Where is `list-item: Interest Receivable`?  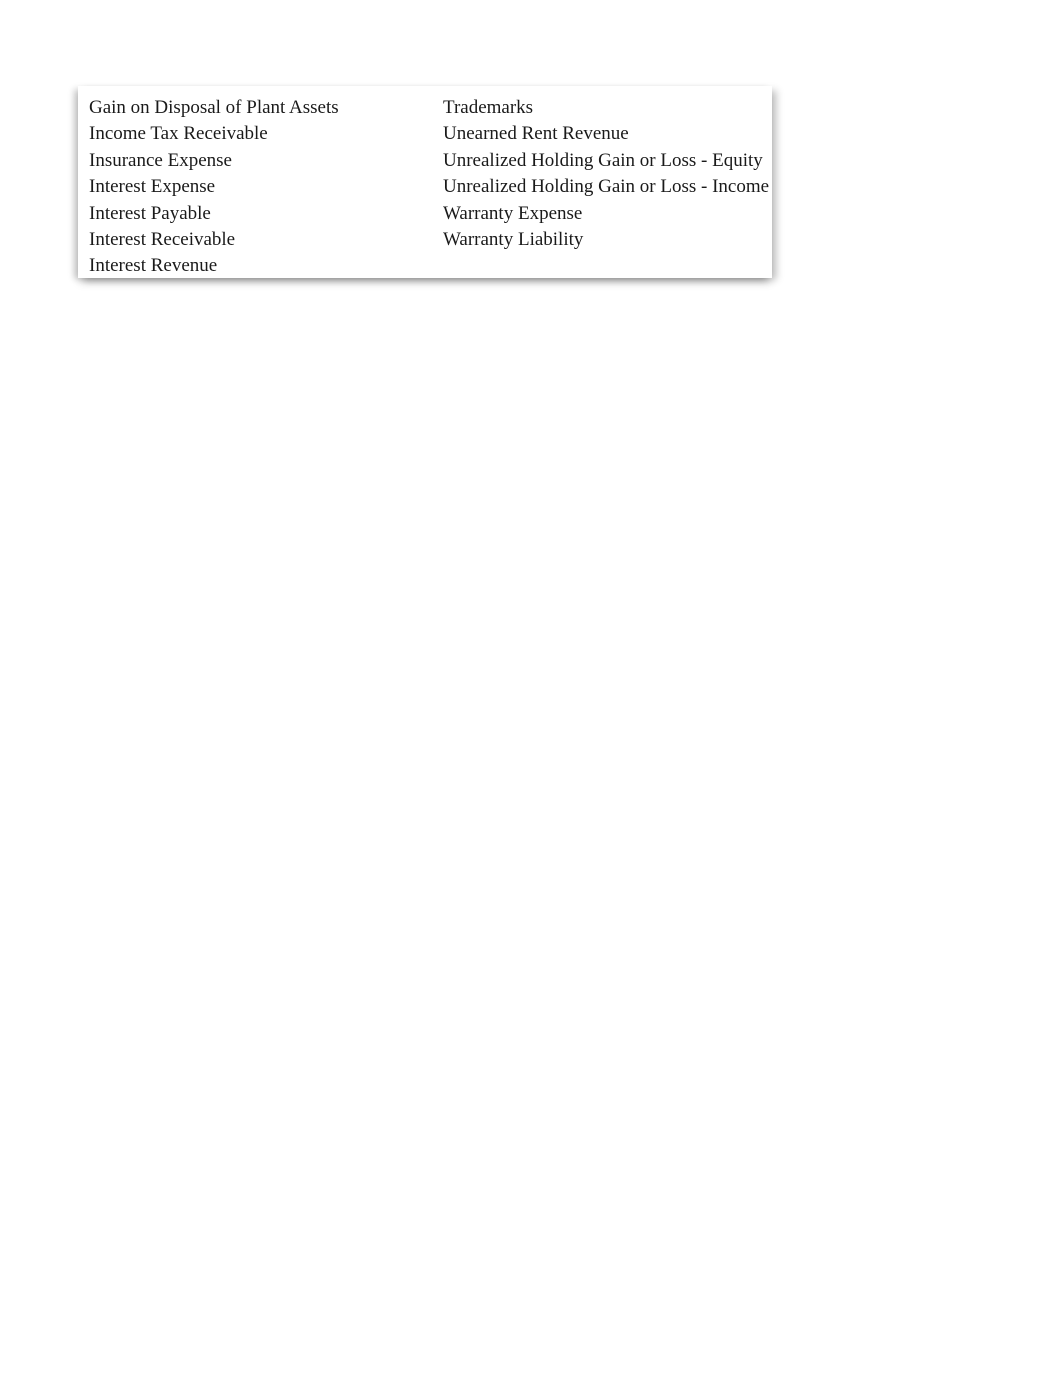 list-item: Interest Receivable is located at coordinates (162, 240).